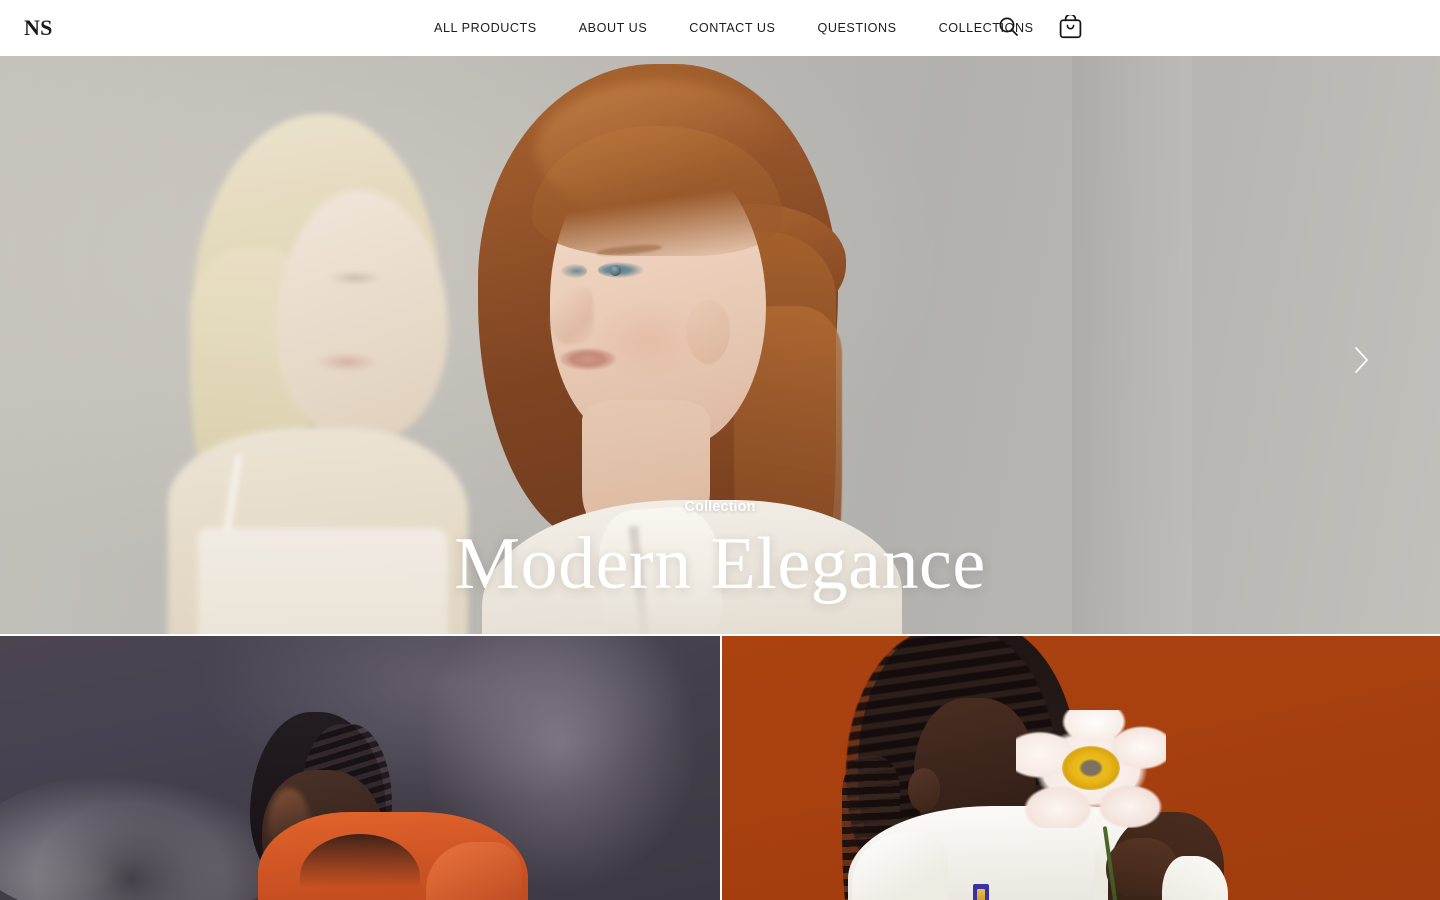 This screenshot has height=900, width=1440. What do you see at coordinates (360, 768) in the screenshot?
I see `feature-panel-orange-top-model` at bounding box center [360, 768].